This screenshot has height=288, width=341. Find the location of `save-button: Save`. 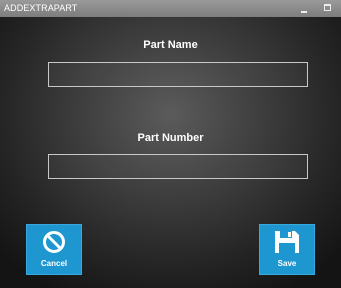

save-button: Save is located at coordinates (287, 249).